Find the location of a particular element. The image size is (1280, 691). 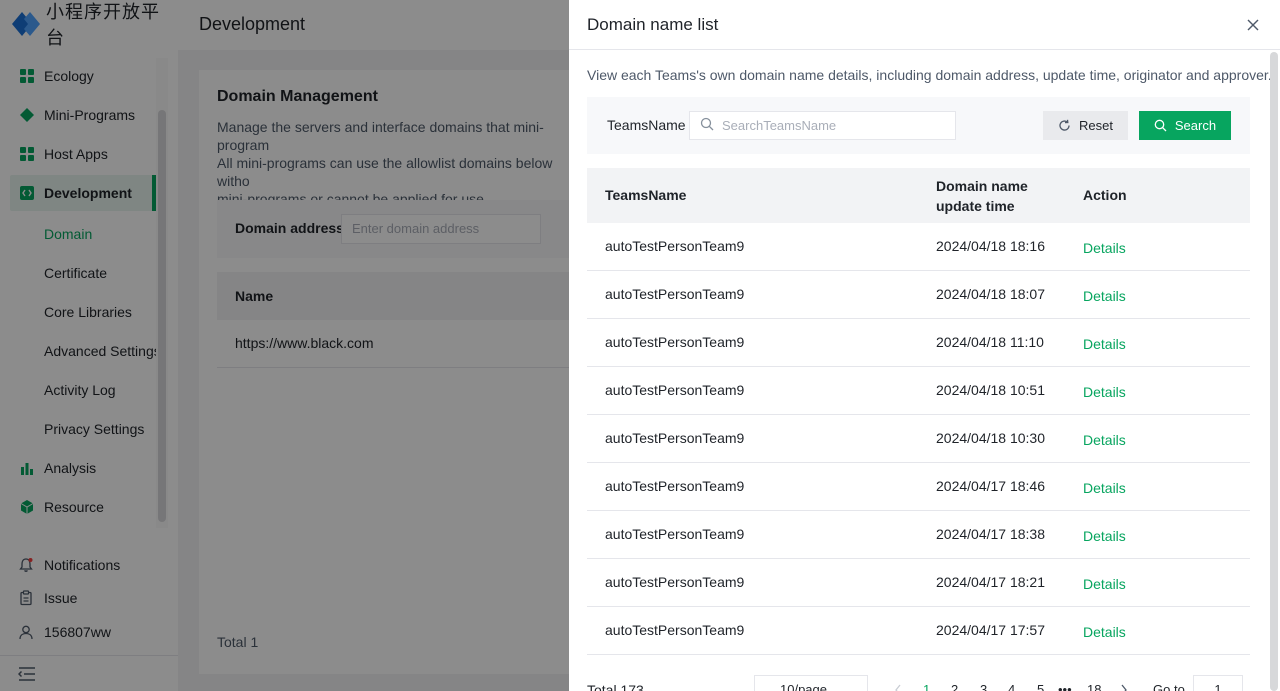

update-time-cell: 2024/04/17 17:57 is located at coordinates (990, 630).